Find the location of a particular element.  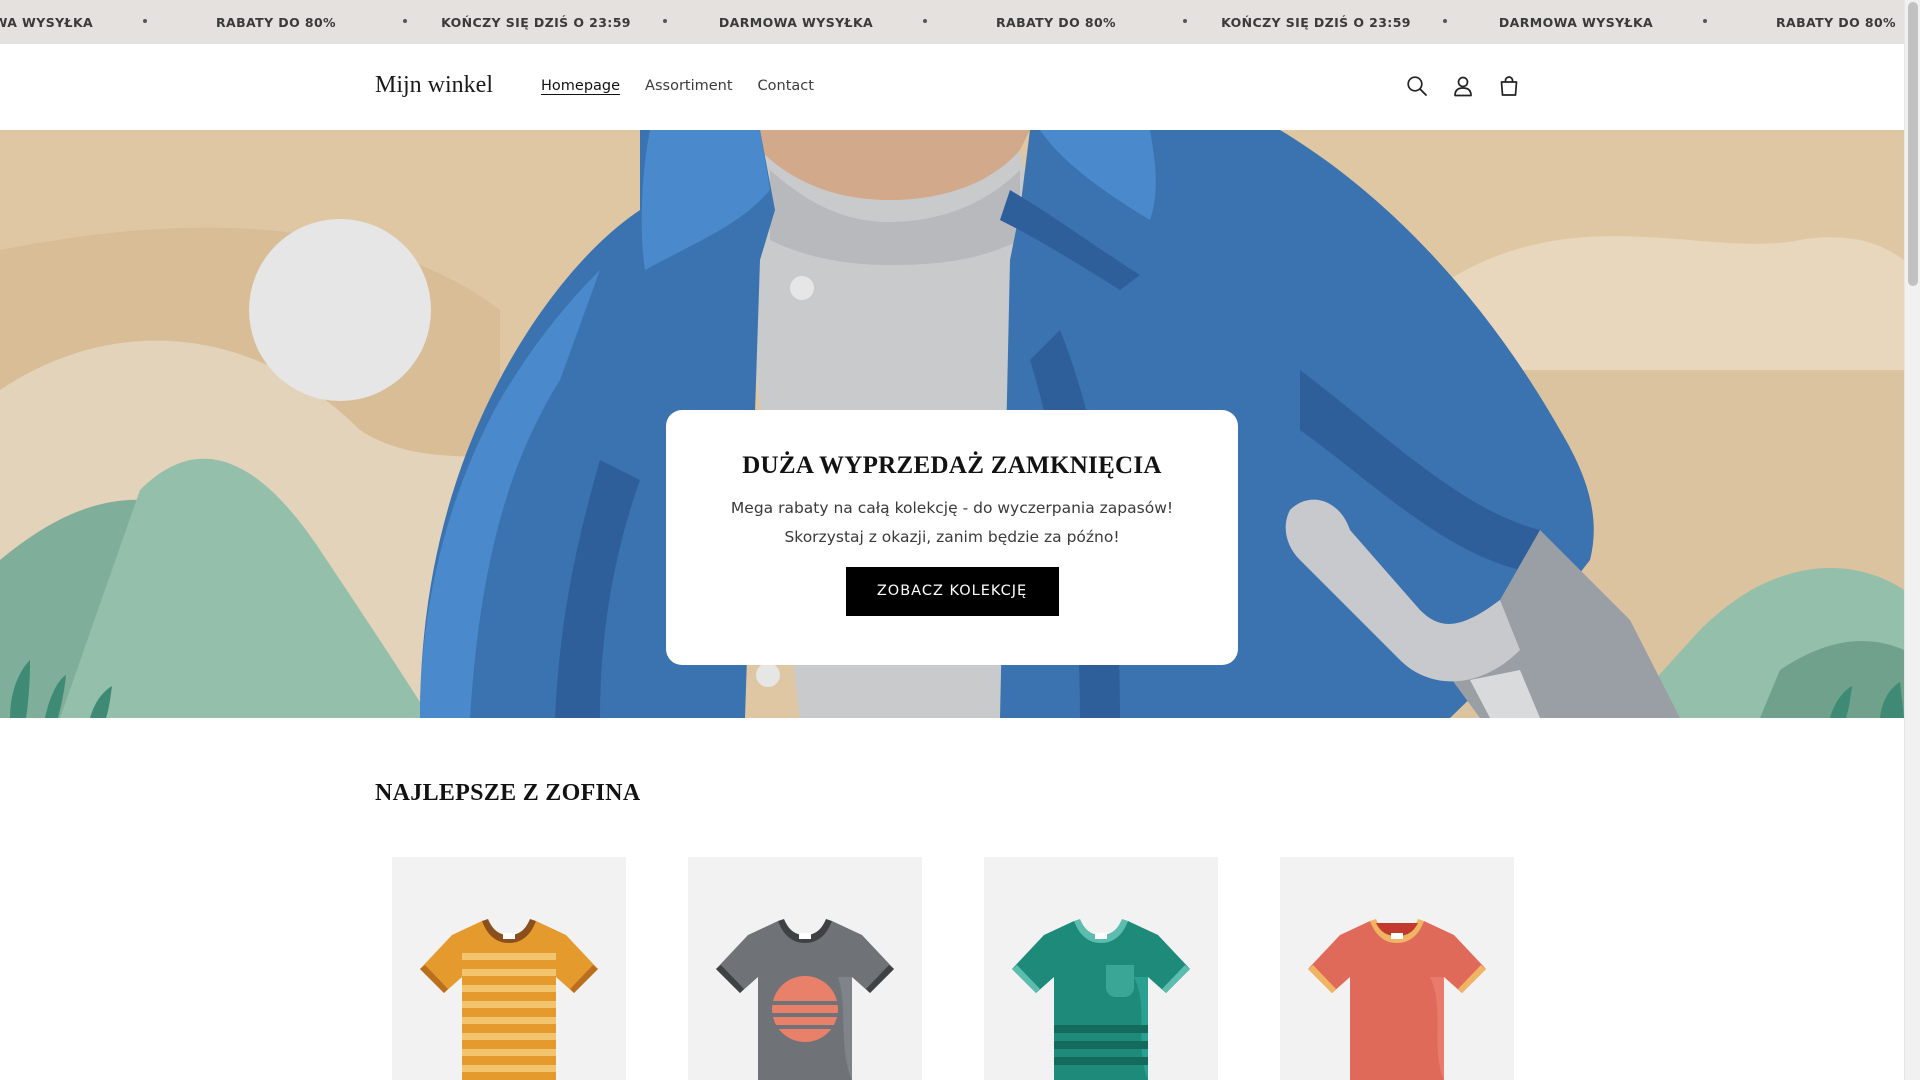

nav-link-contact: Contact is located at coordinates (786, 86).